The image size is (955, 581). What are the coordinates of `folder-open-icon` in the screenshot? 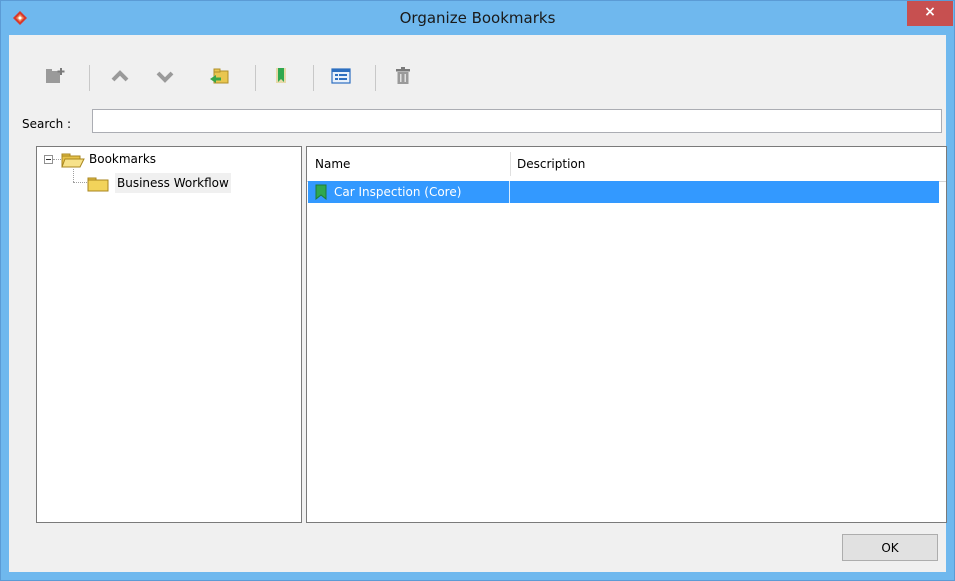 It's located at (73, 160).